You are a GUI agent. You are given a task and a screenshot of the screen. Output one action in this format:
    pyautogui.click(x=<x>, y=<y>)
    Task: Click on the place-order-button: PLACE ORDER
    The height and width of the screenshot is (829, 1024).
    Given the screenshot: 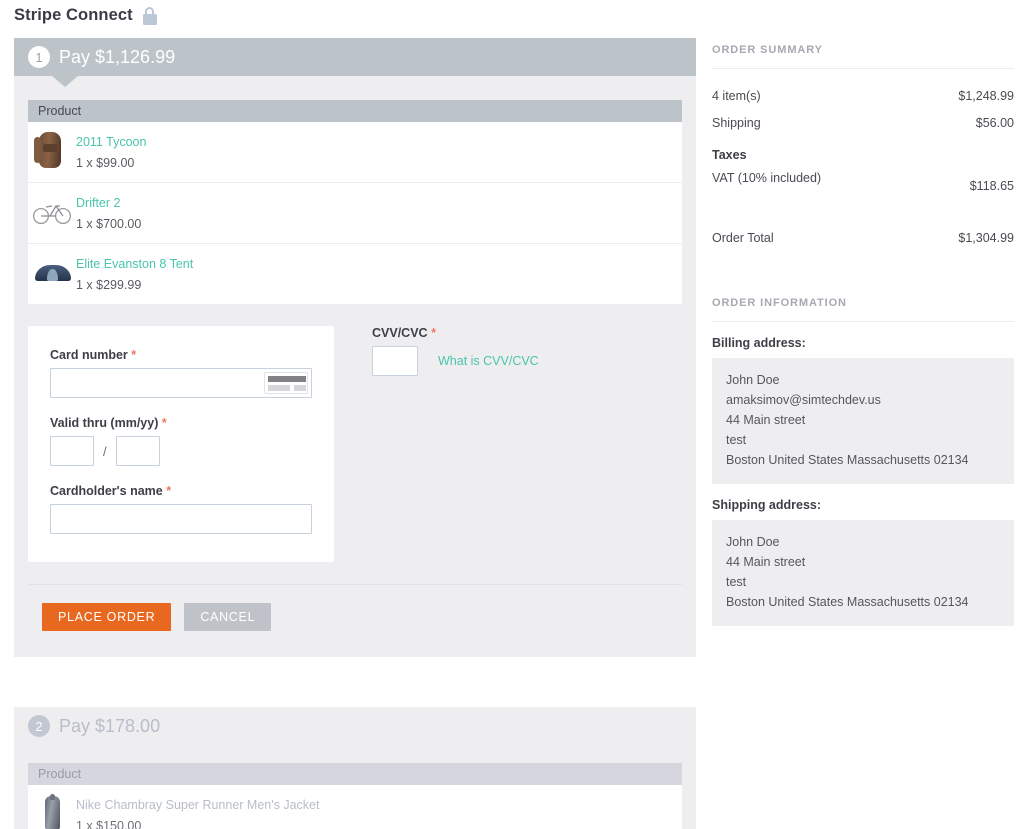 What is the action you would take?
    pyautogui.click(x=107, y=617)
    